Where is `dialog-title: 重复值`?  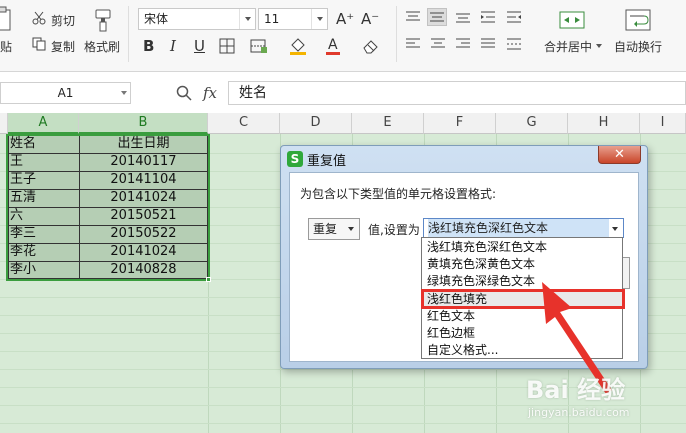
dialog-title: 重复值 is located at coordinates (327, 161).